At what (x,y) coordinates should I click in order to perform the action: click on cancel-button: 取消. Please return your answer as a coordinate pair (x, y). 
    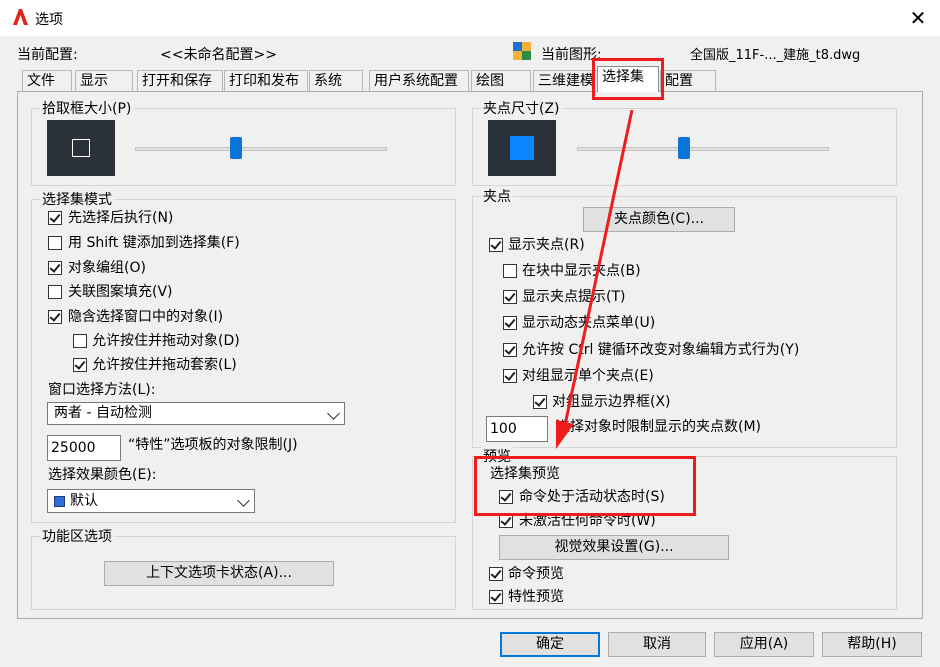
    Looking at the image, I should click on (657, 644).